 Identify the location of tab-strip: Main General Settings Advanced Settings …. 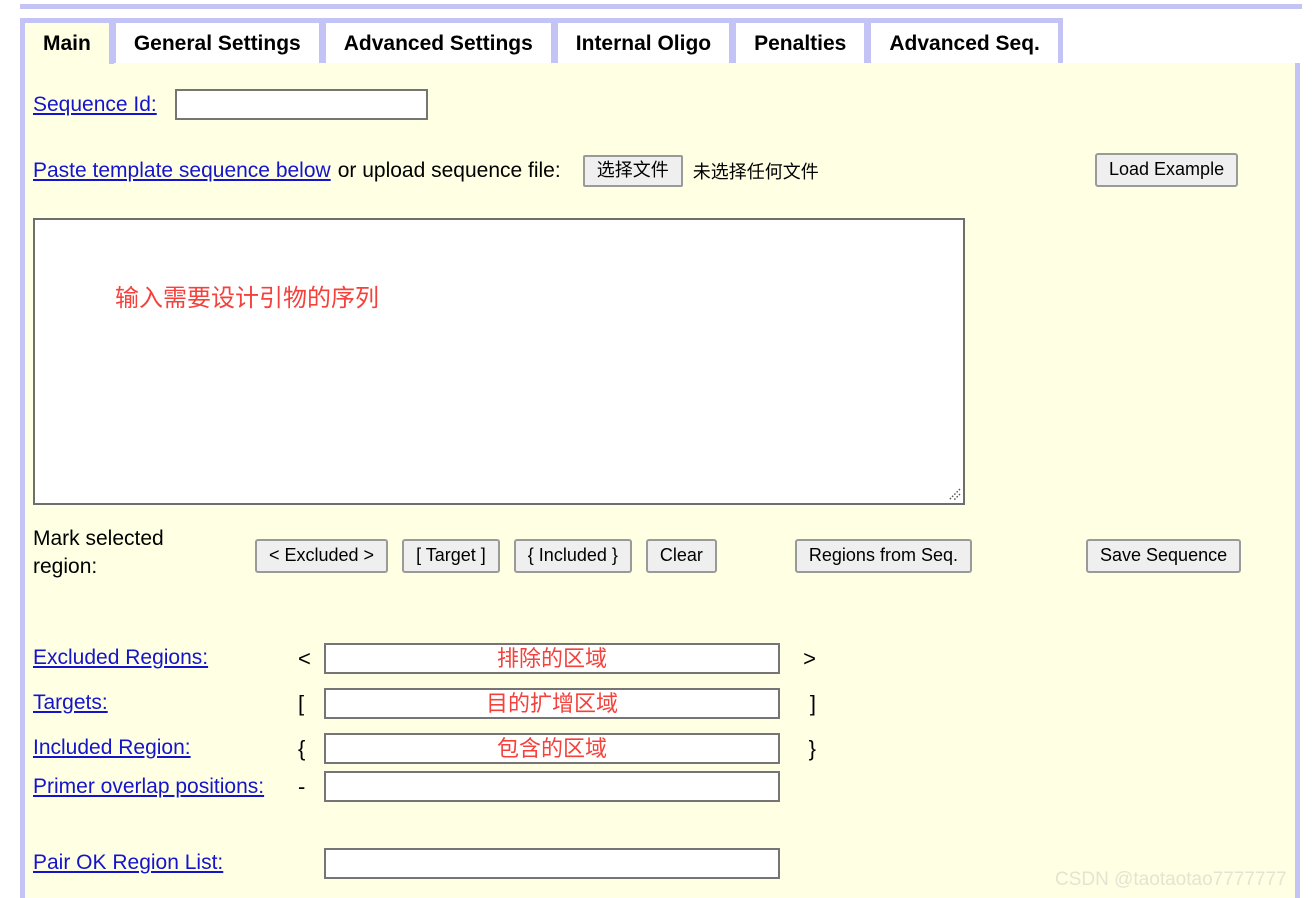
(660, 41).